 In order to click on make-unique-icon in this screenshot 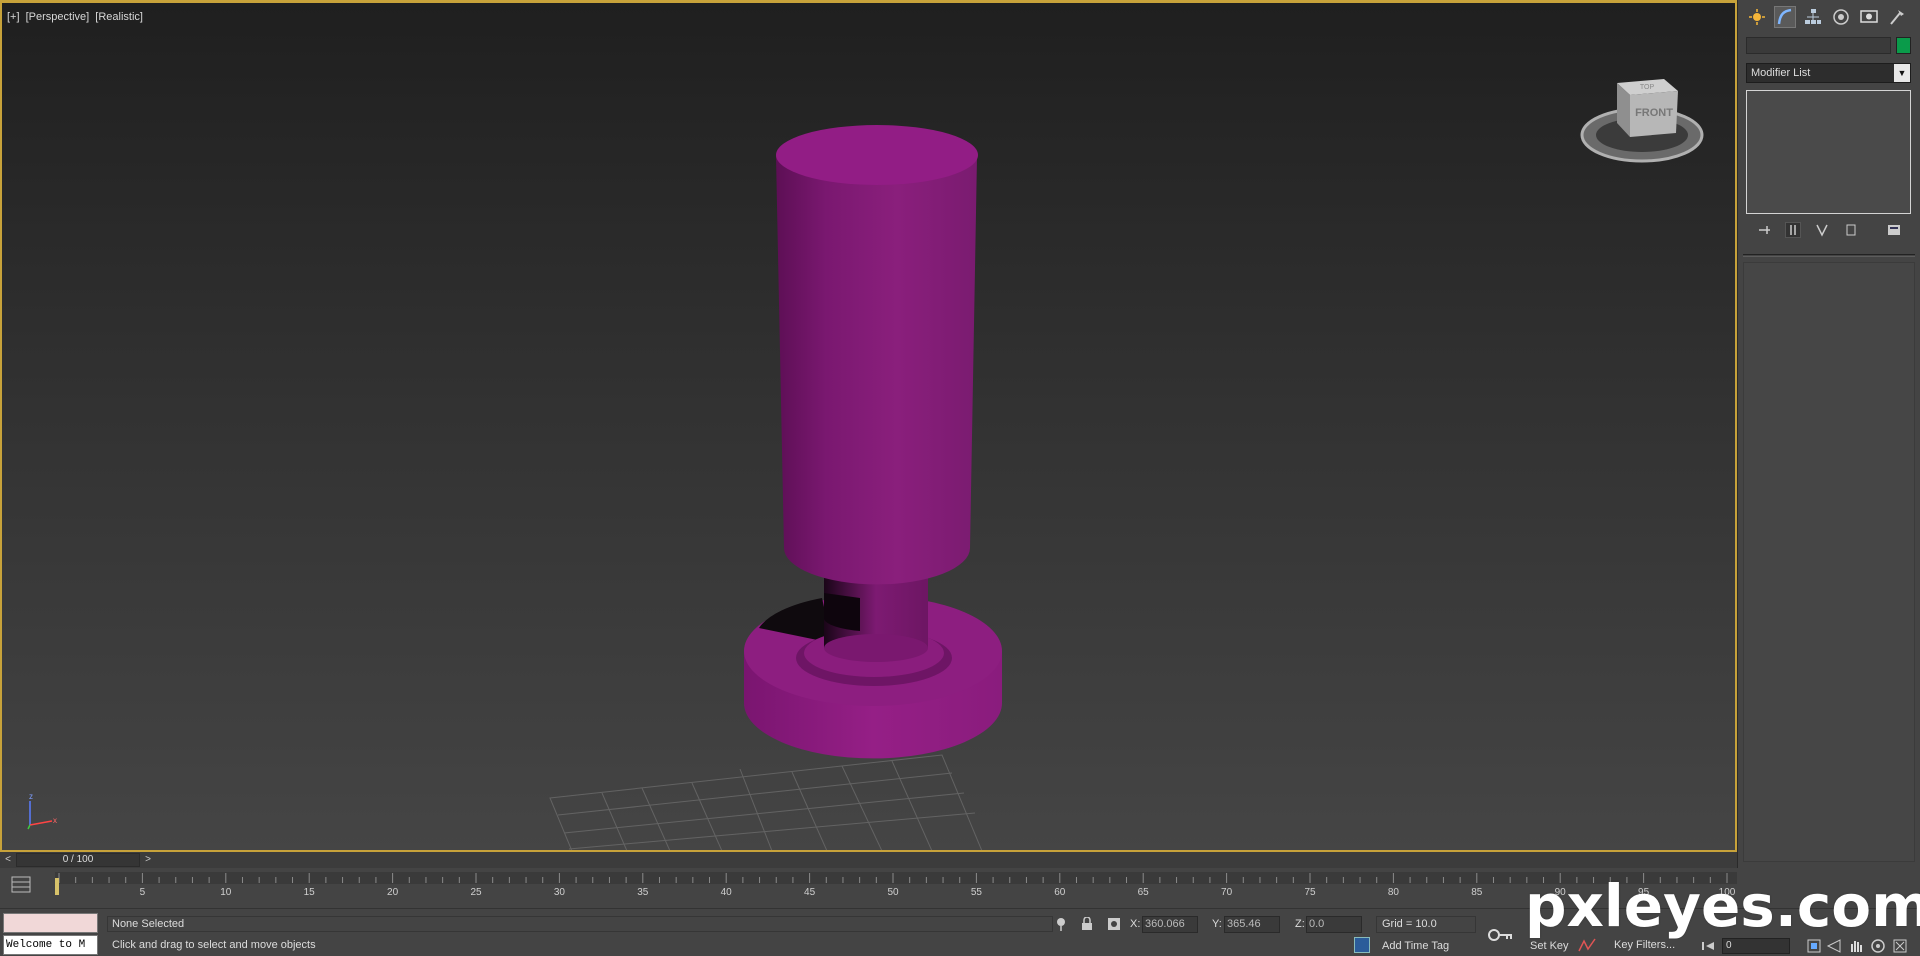, I will do `click(1822, 230)`.